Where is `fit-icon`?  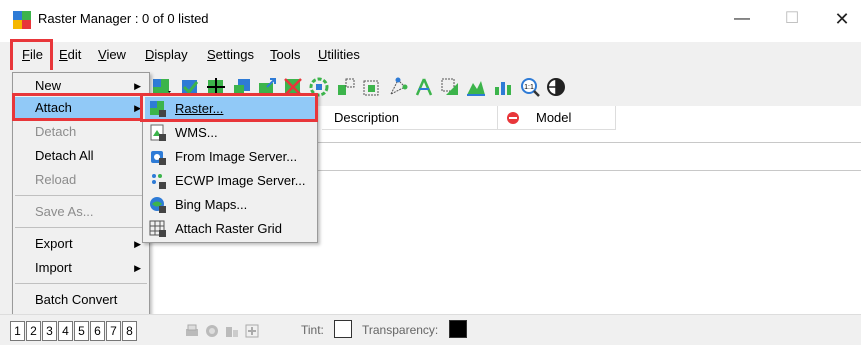 fit-icon is located at coordinates (252, 331).